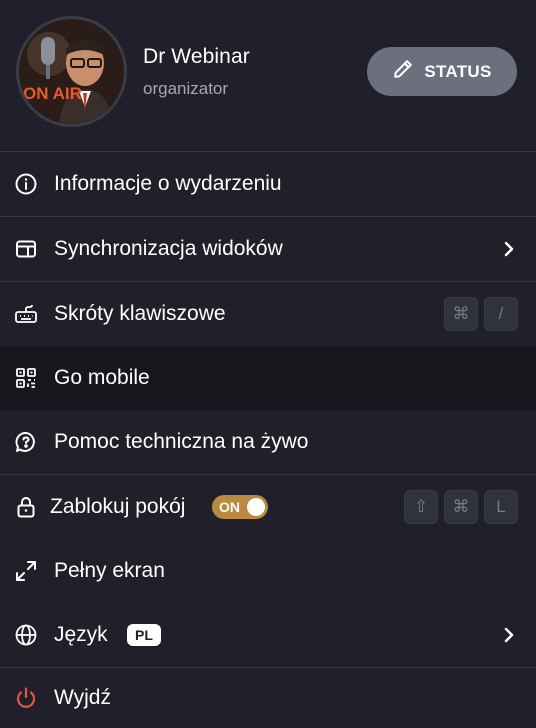  What do you see at coordinates (501, 507) in the screenshot?
I see `shortcut-key: L` at bounding box center [501, 507].